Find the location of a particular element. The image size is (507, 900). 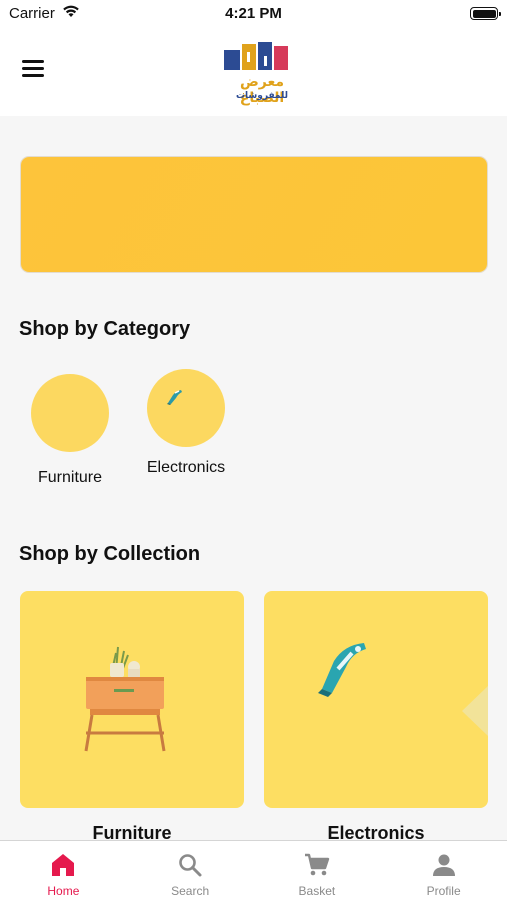

tab-label: Basket is located at coordinates (317, 891).